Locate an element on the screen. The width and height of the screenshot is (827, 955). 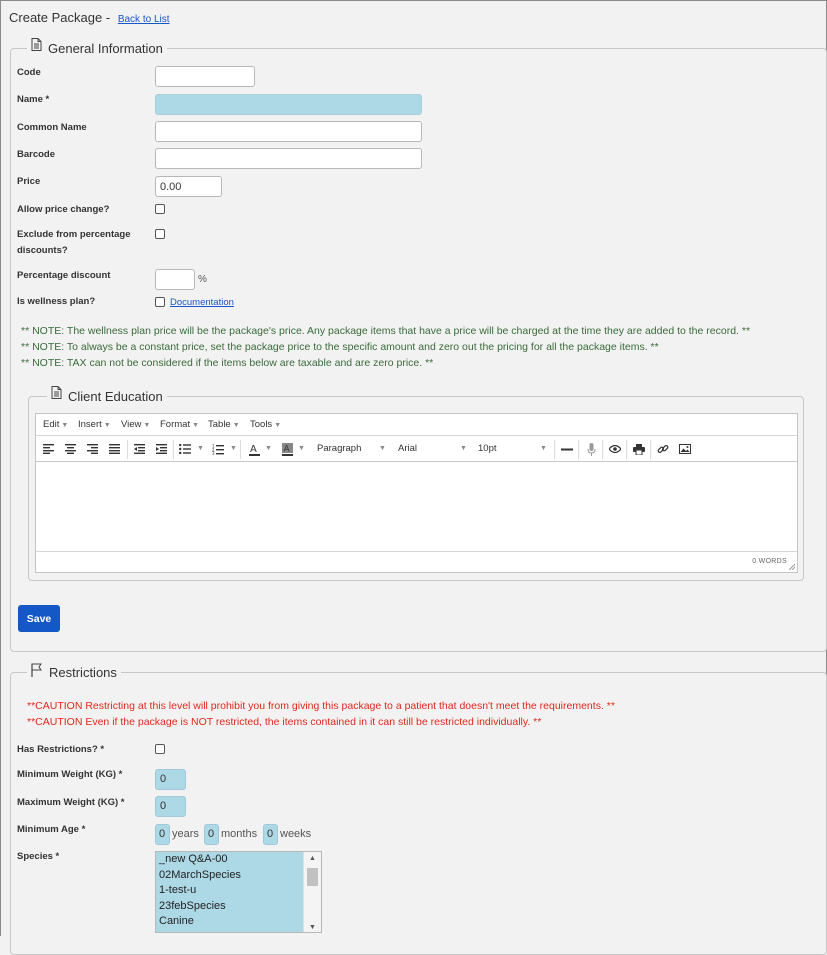
scroll-up-icon: ▲ is located at coordinates (312, 858).